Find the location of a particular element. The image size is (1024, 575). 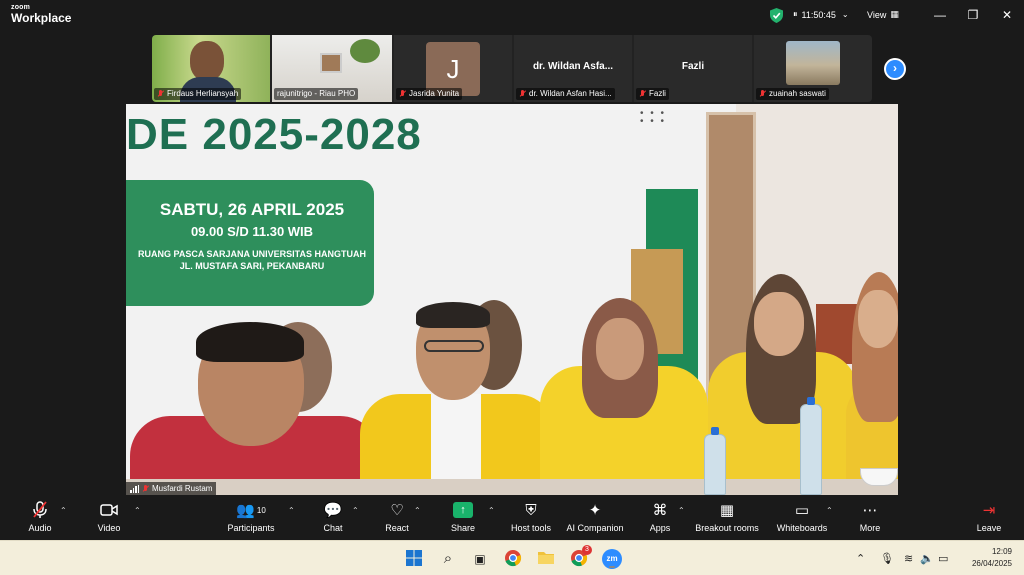

meeting-timer: ⏸ 11:50:45 ⌄ is located at coordinates (821, 14).